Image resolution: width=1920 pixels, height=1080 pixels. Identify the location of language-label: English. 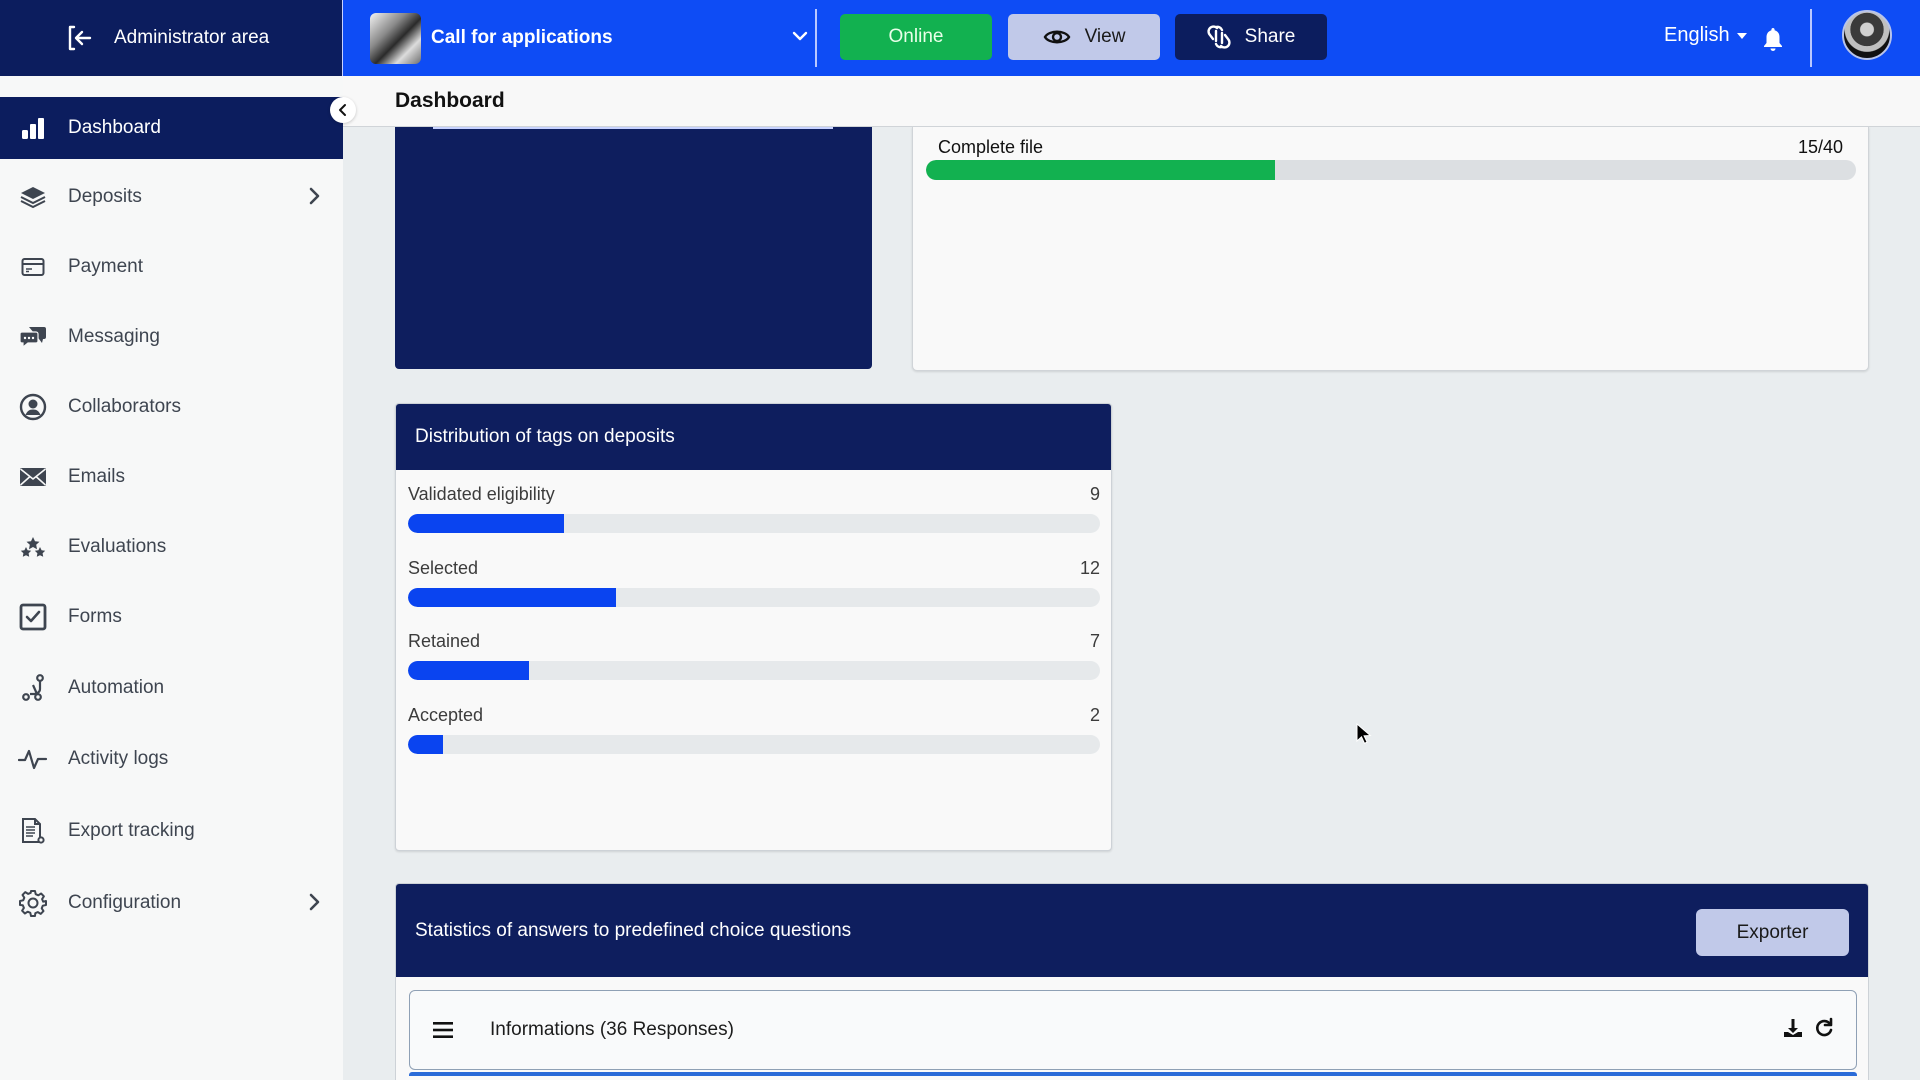
(1697, 35).